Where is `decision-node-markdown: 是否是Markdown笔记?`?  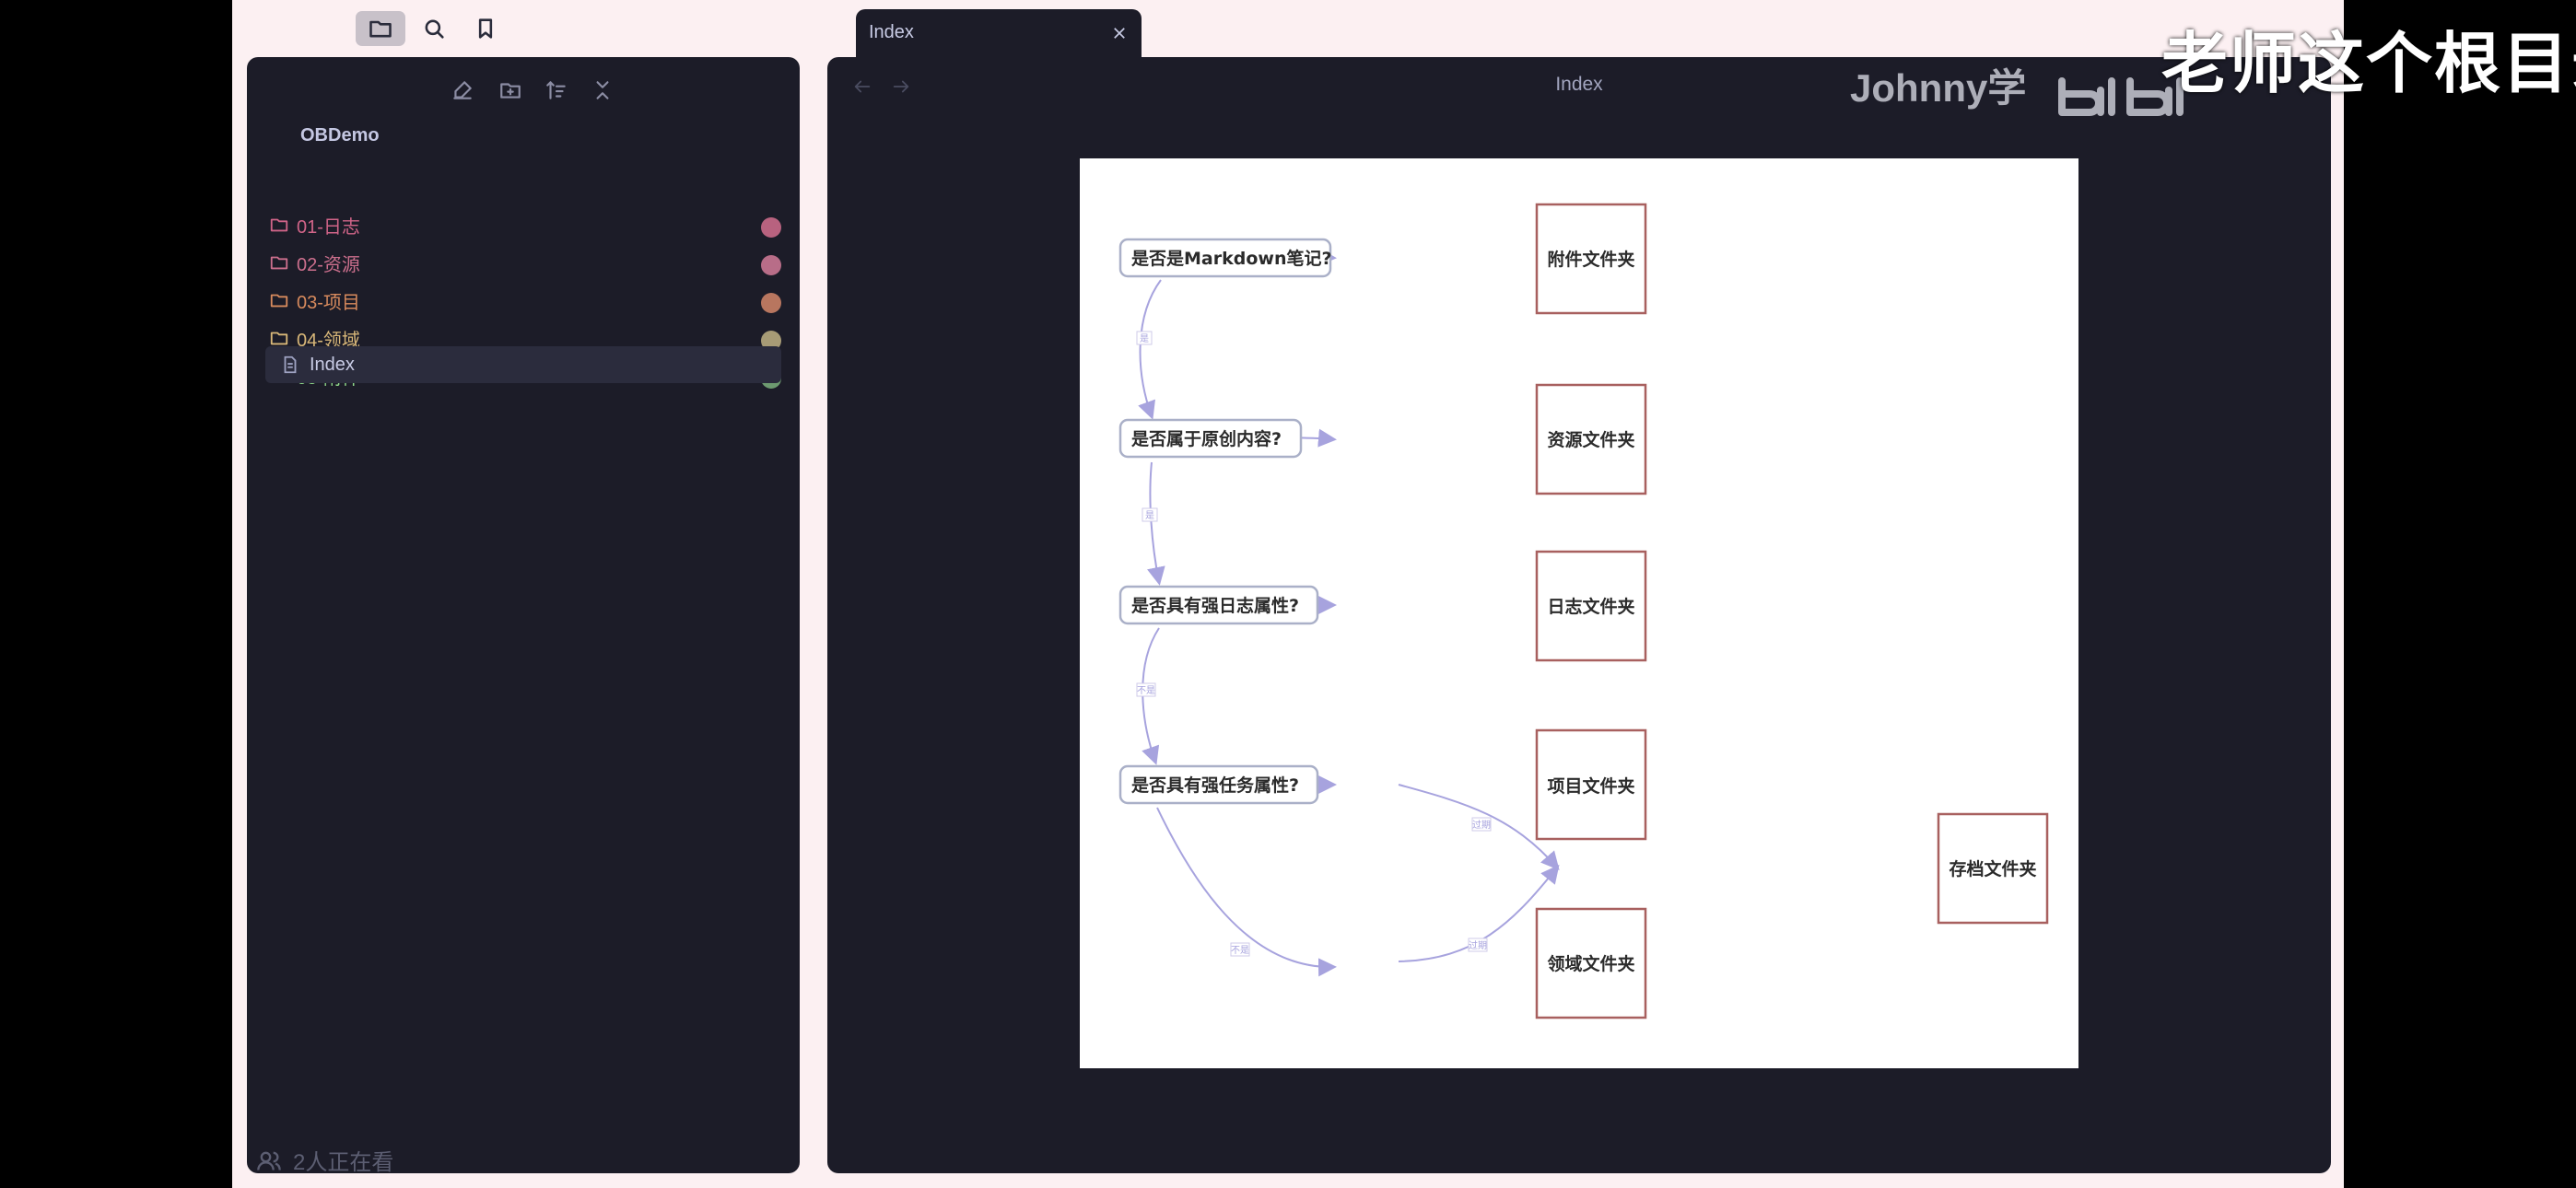 decision-node-markdown: 是否是Markdown笔记? is located at coordinates (1225, 258).